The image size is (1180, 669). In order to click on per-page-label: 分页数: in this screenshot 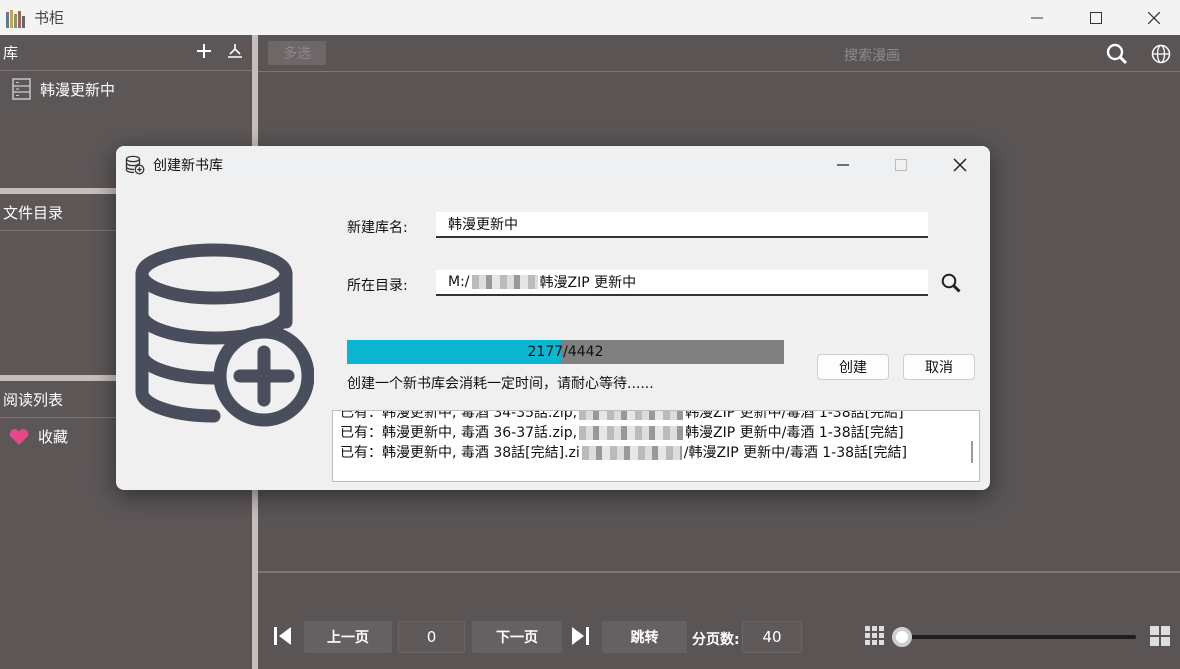, I will do `click(716, 640)`.